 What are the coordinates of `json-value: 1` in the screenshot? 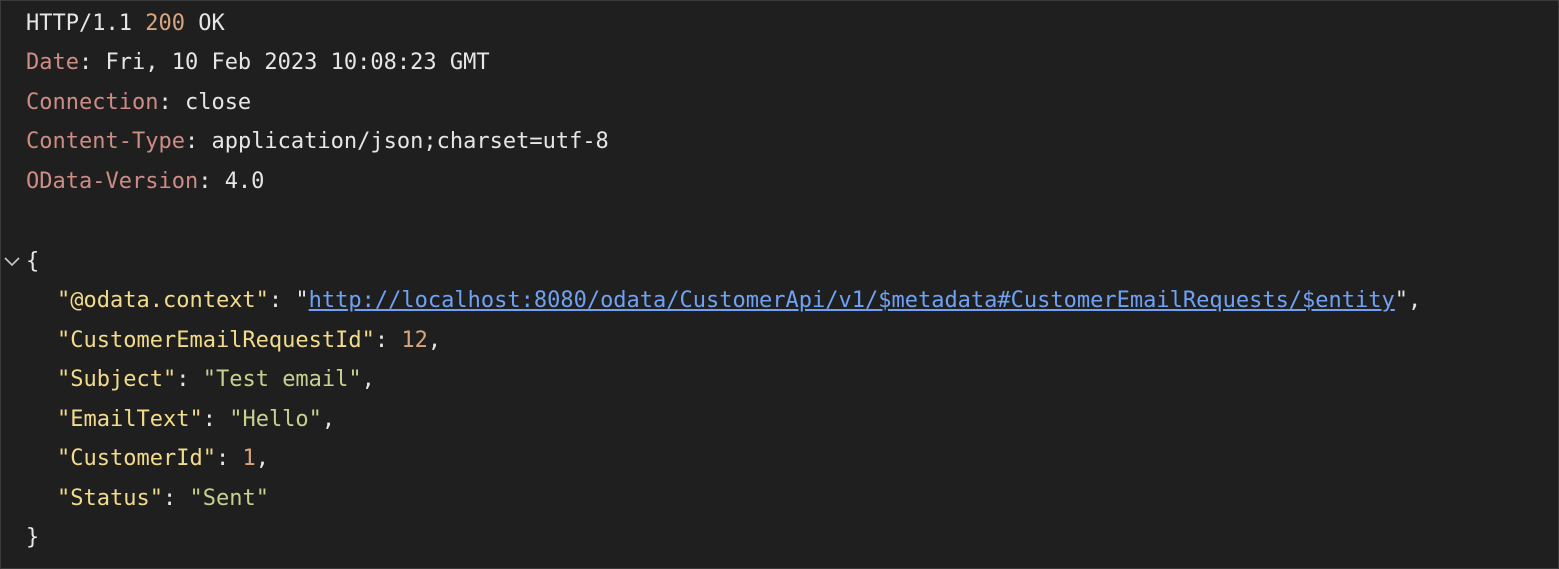 It's located at (249, 458).